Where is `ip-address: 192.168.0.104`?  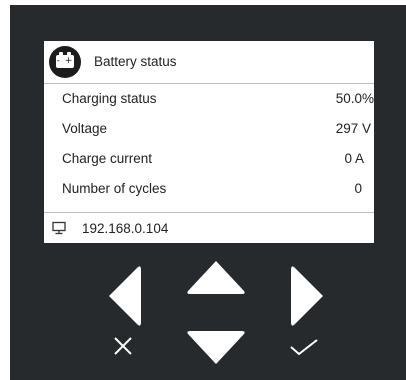 ip-address: 192.168.0.104 is located at coordinates (125, 228).